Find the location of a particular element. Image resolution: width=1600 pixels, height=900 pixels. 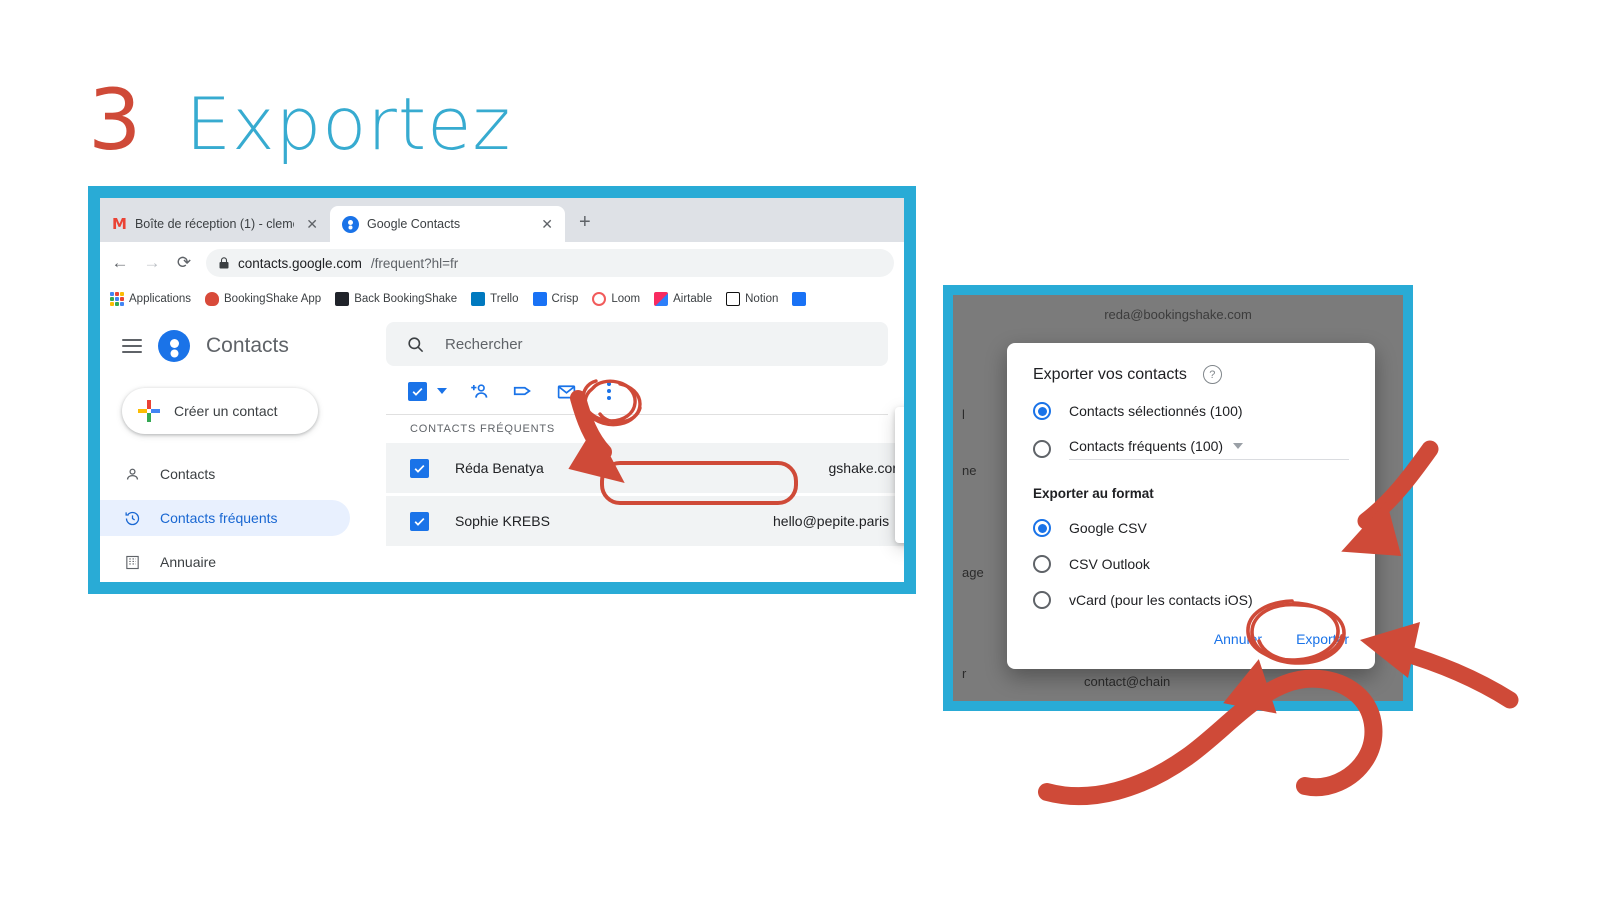

bookmark-overflow is located at coordinates (799, 299).